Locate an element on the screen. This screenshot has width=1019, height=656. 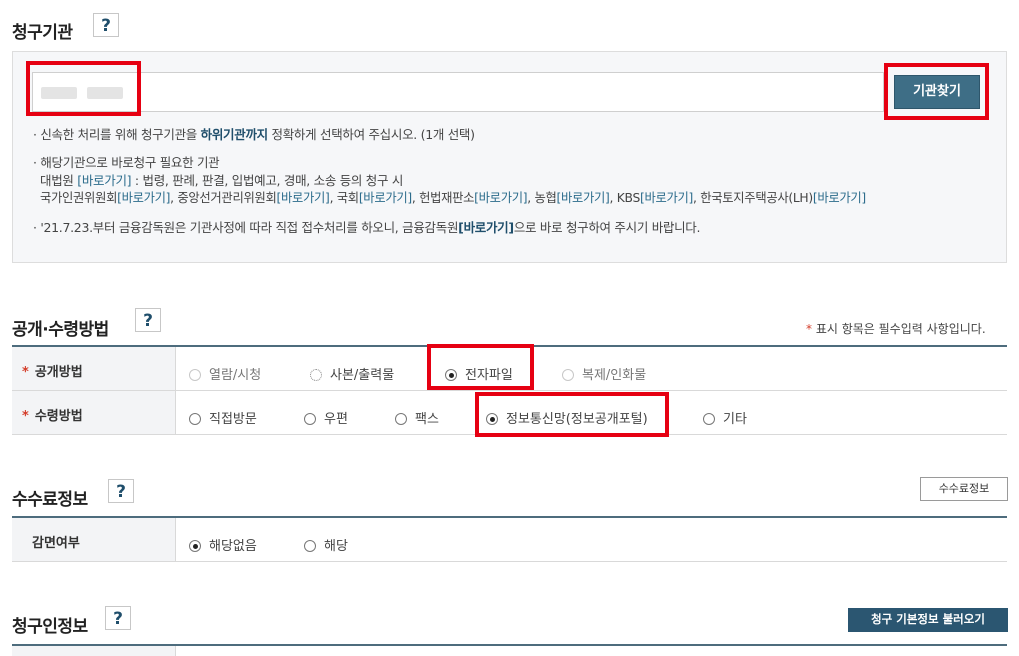
agency-help-button: ? is located at coordinates (106, 25).